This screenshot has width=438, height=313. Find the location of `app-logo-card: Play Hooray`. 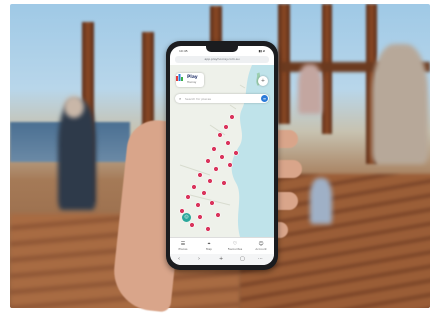

app-logo-card: Play Hooray is located at coordinates (190, 80).